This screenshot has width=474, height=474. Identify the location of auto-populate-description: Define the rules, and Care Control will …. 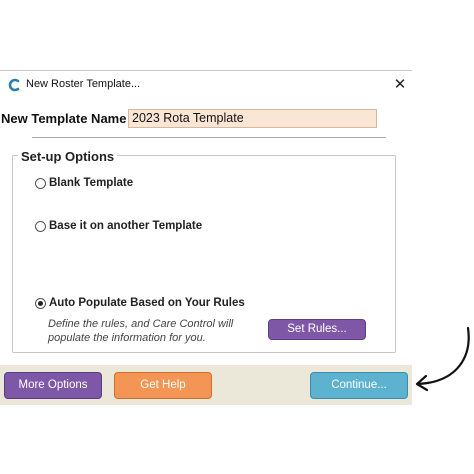
(141, 331).